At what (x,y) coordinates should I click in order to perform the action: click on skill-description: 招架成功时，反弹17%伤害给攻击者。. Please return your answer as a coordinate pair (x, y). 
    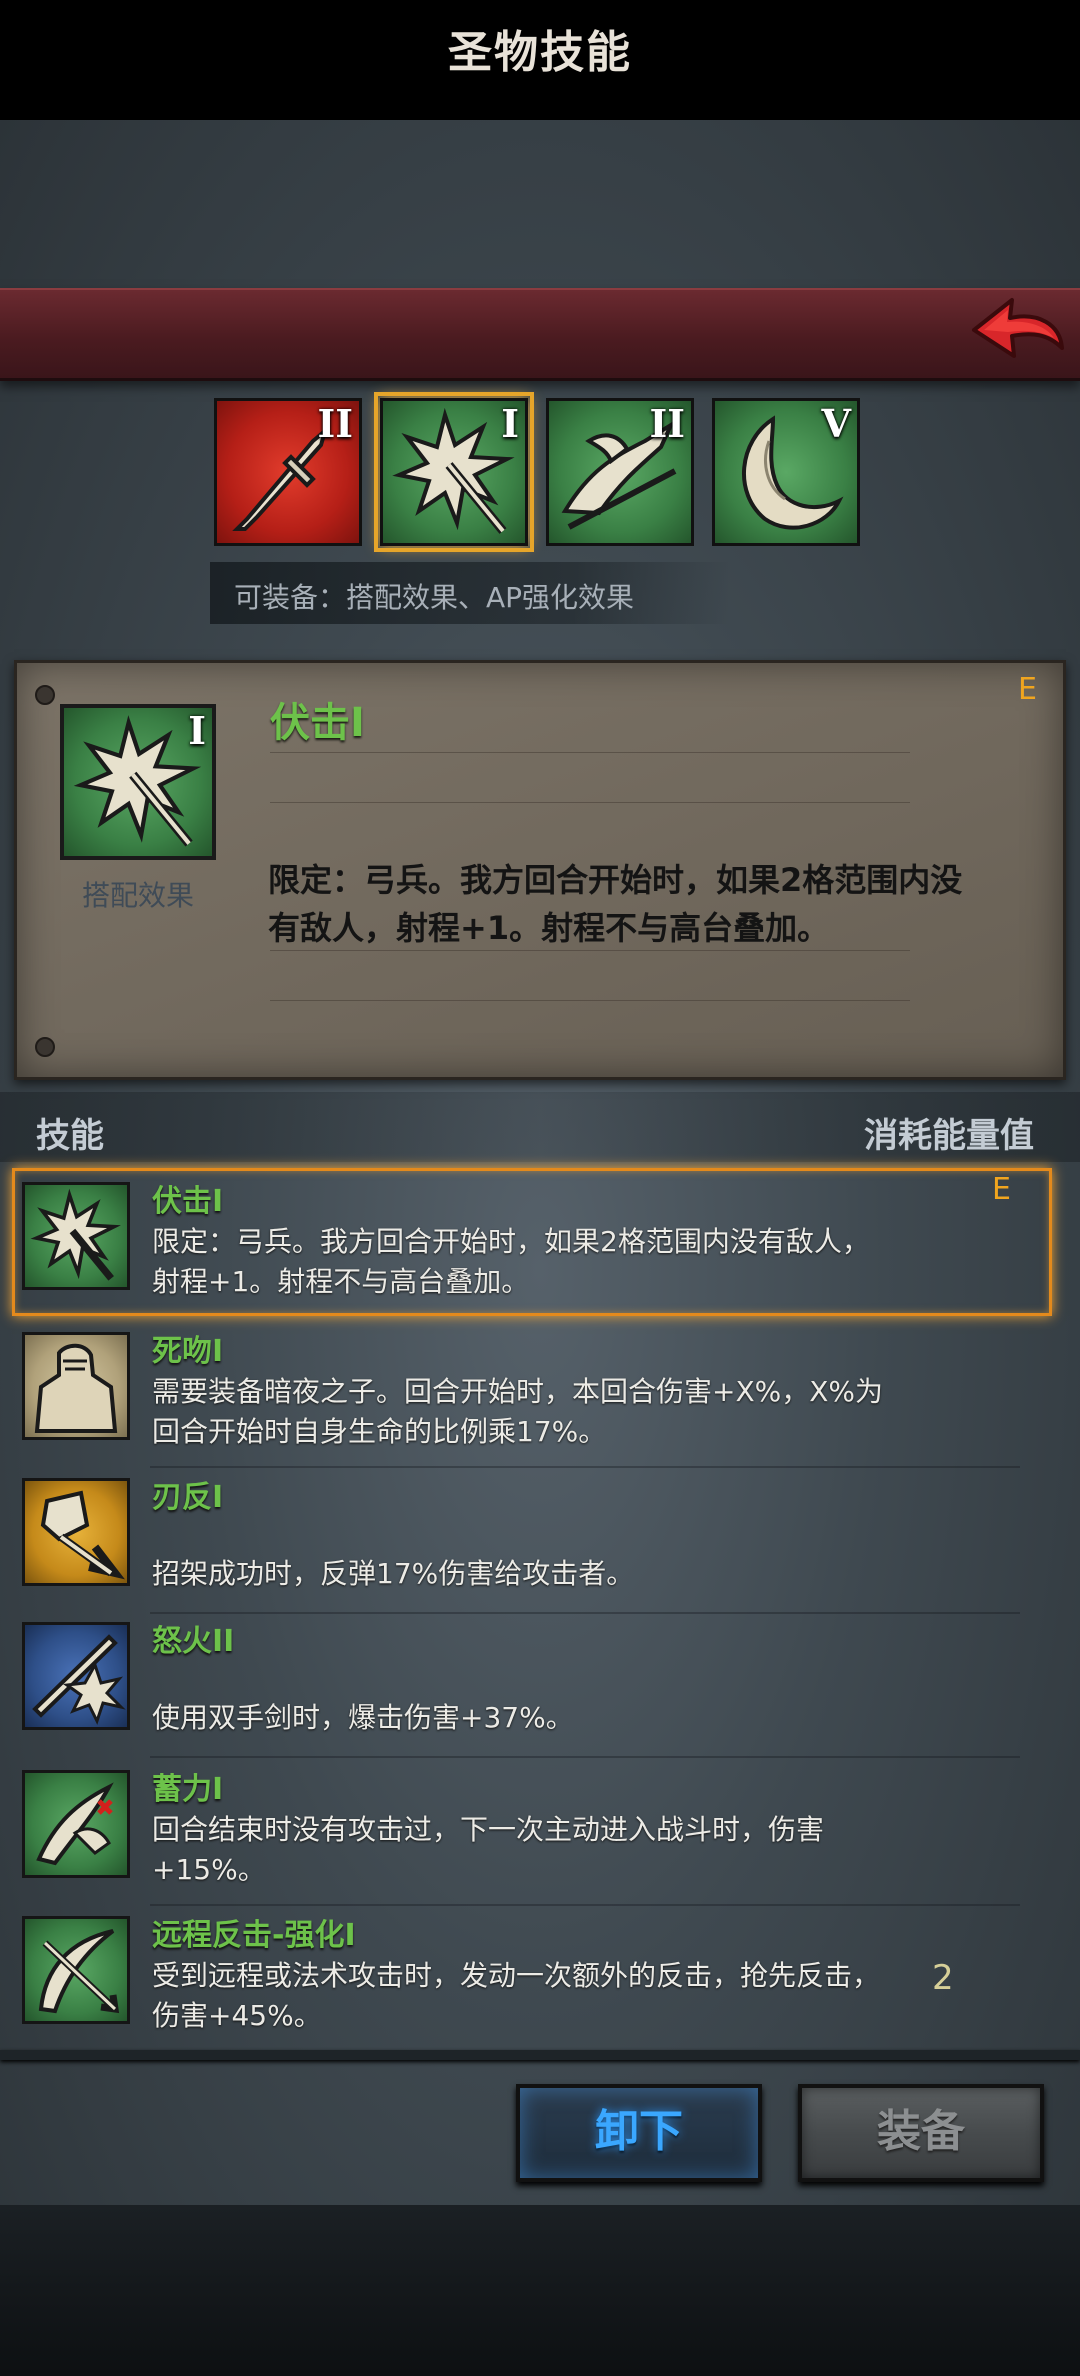
    Looking at the image, I should click on (393, 1573).